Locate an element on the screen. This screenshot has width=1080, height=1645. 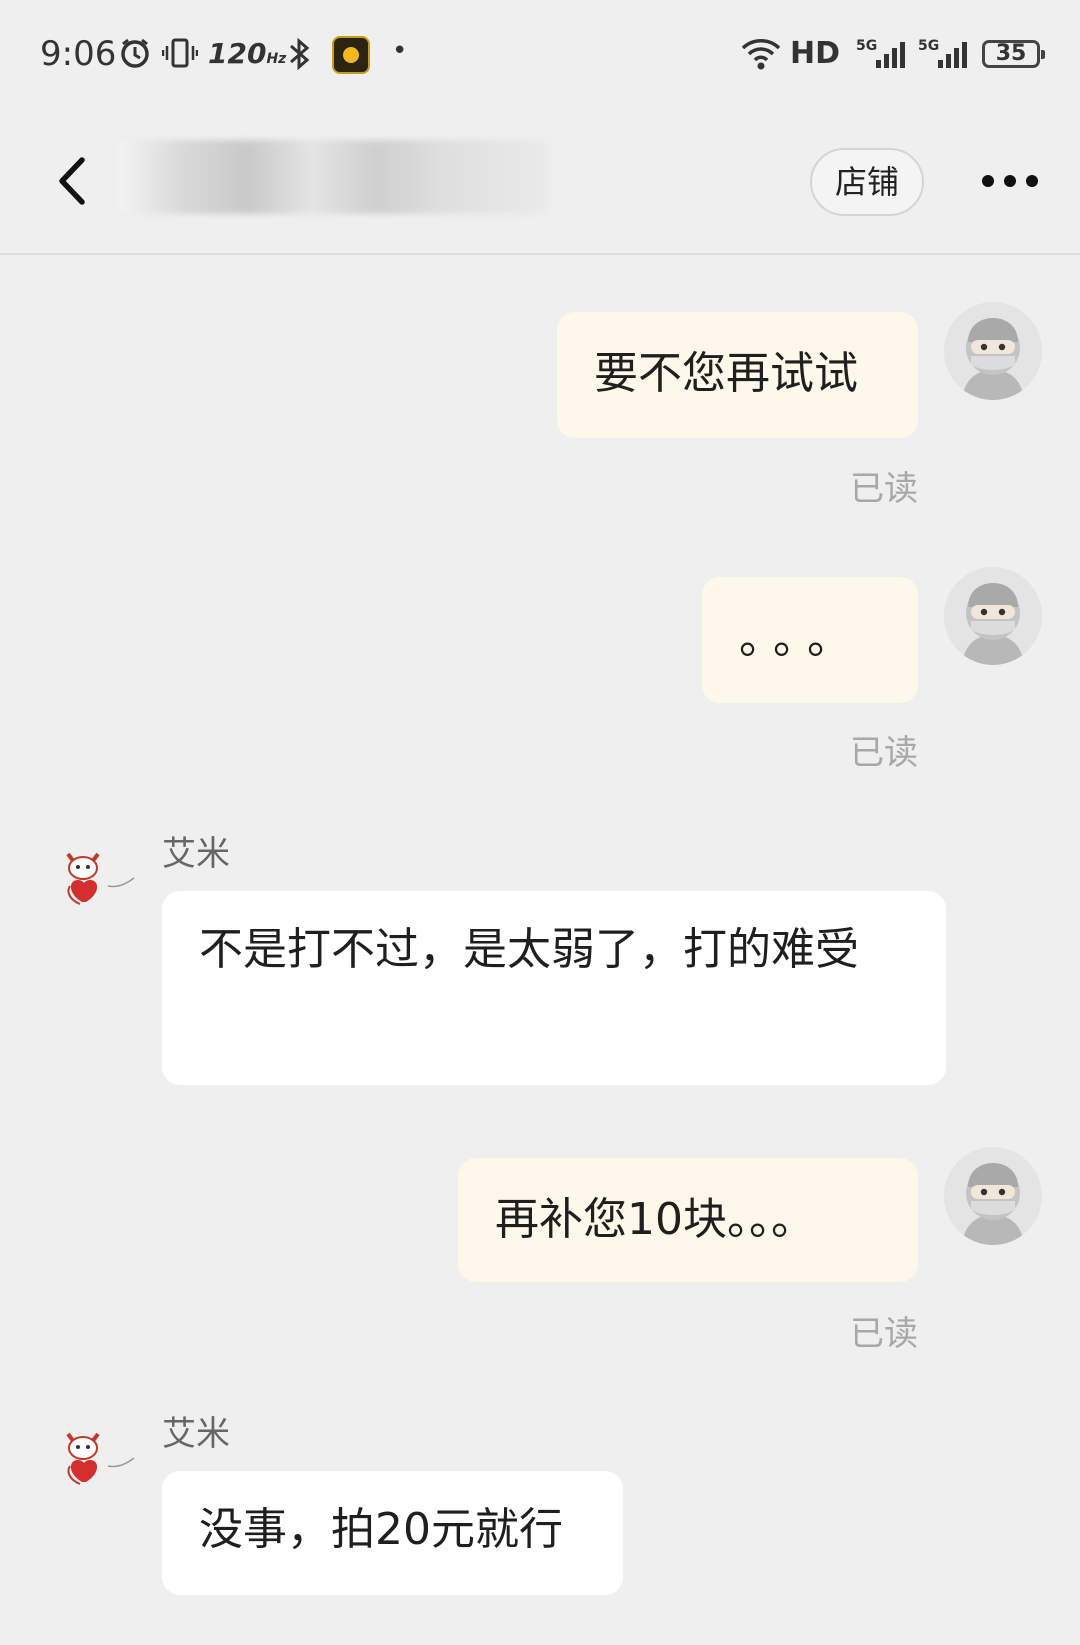
message-bubble-received: 没事，拍20元就行 is located at coordinates (392, 1533).